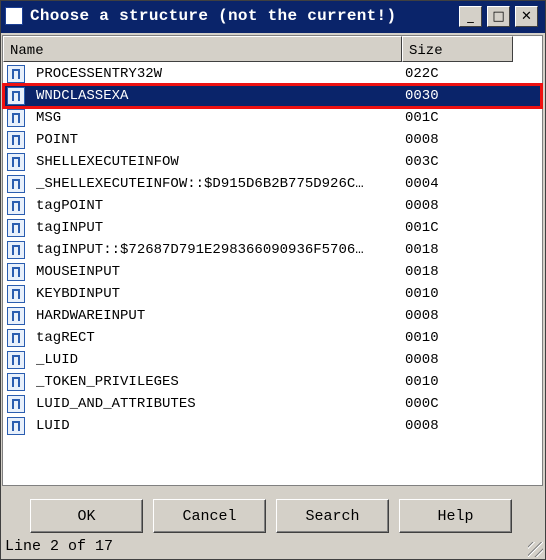 The height and width of the screenshot is (560, 546). I want to click on status-line: Line 2 of 17, so click(59, 546).